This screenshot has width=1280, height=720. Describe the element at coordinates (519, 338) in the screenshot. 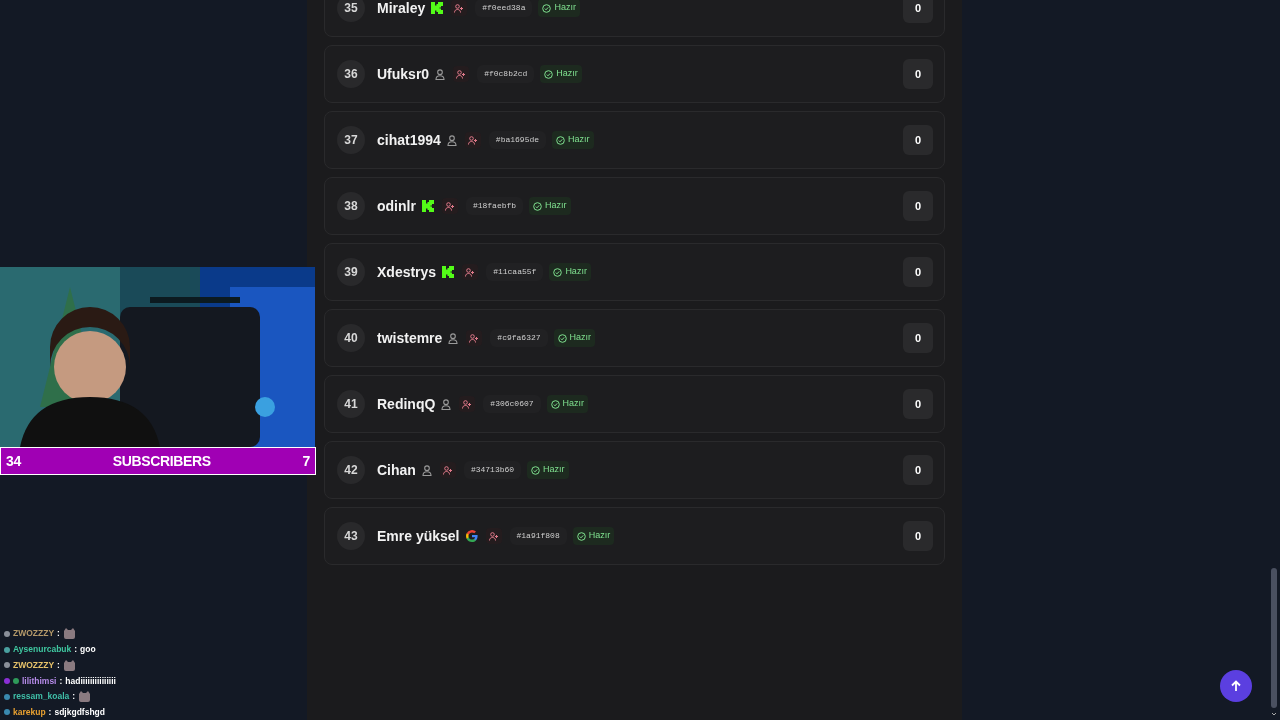

I see `player-code: #c9fa6327` at that location.